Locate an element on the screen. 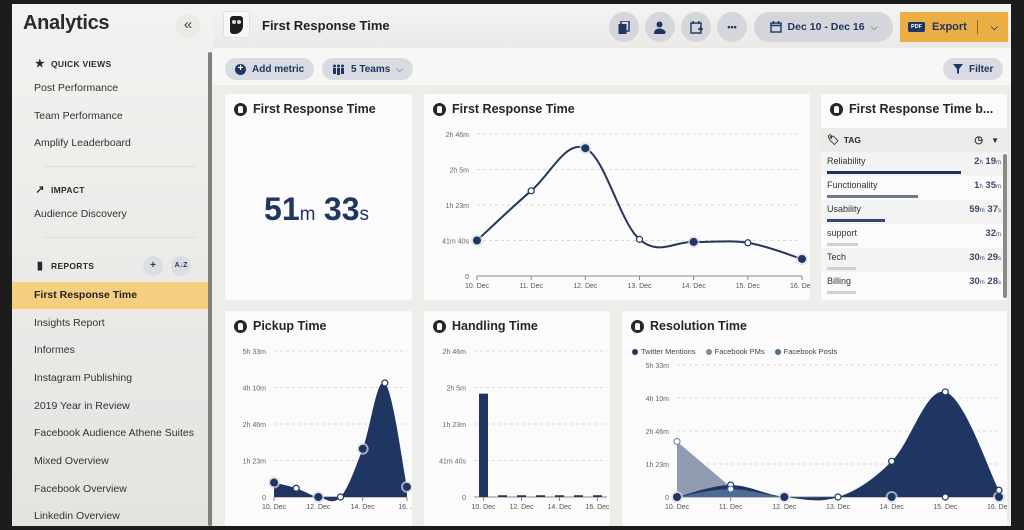 This screenshot has height=530, width=1024. sidebar-scrollbar is located at coordinates (210, 289).